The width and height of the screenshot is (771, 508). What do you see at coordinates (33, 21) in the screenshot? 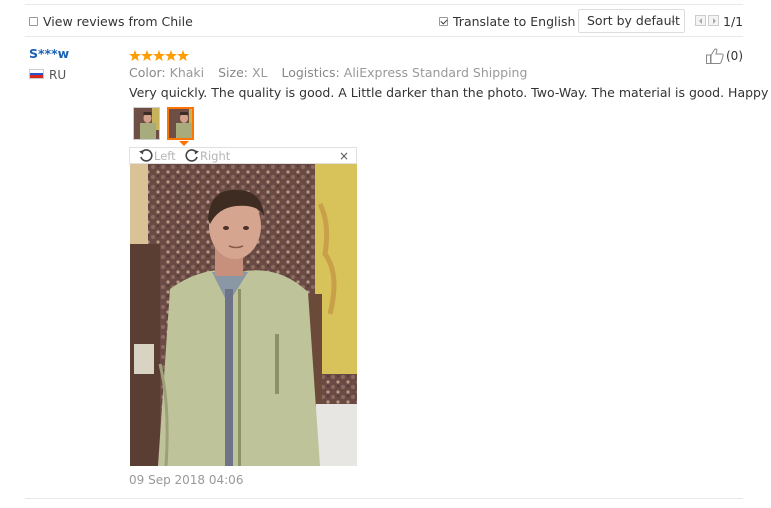
I see `view-reviews-checkbox` at bounding box center [33, 21].